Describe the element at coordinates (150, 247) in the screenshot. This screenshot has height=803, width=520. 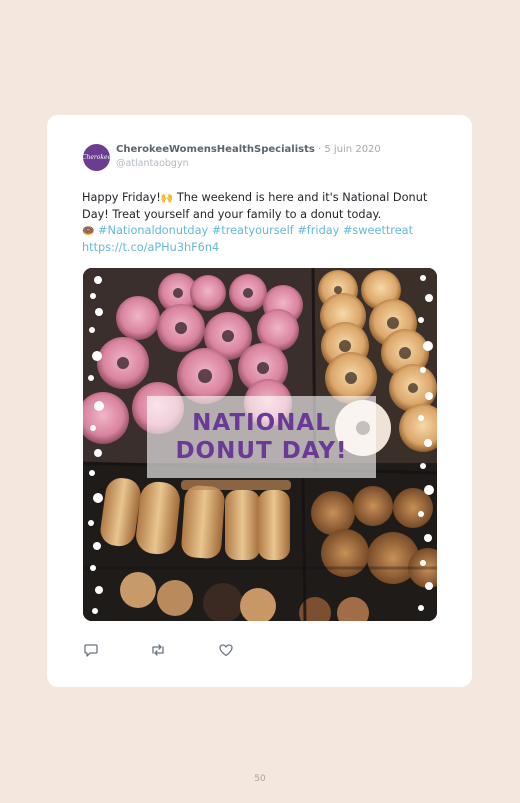
I see `tweet-link: https://t.co/aPHu3hF6n4` at that location.